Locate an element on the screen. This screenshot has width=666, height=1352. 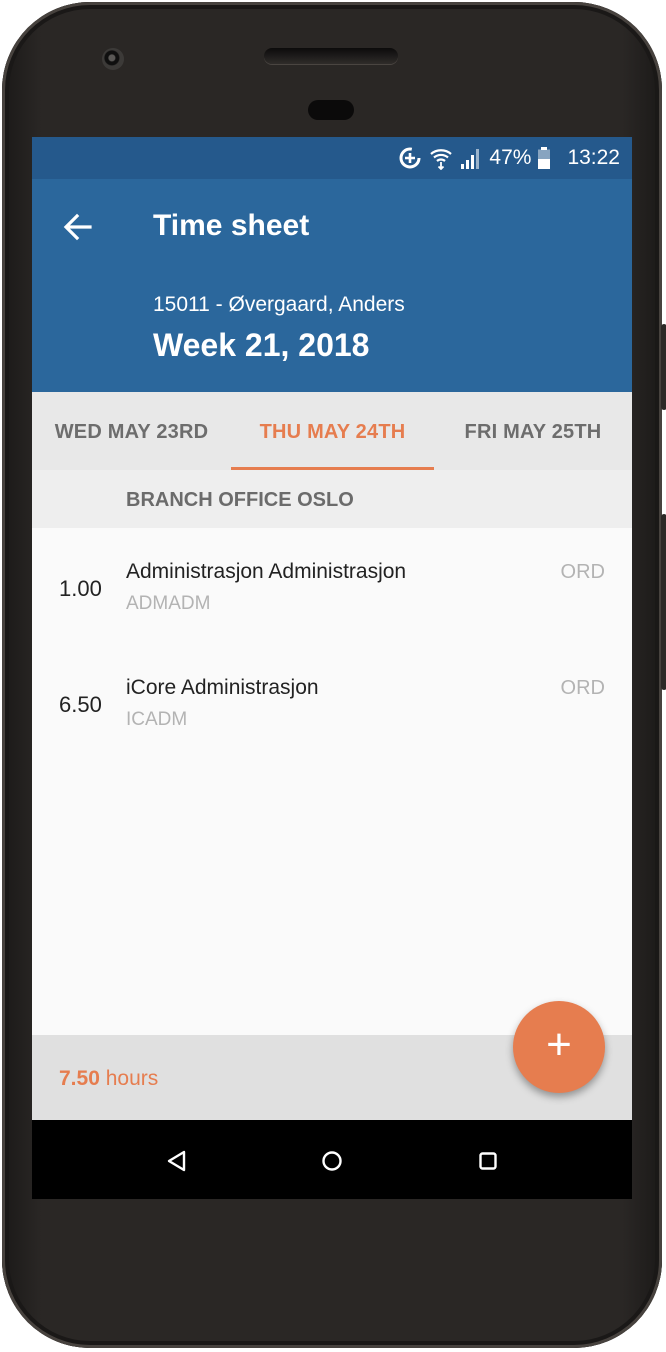
nav-recents-icon is located at coordinates (488, 1161).